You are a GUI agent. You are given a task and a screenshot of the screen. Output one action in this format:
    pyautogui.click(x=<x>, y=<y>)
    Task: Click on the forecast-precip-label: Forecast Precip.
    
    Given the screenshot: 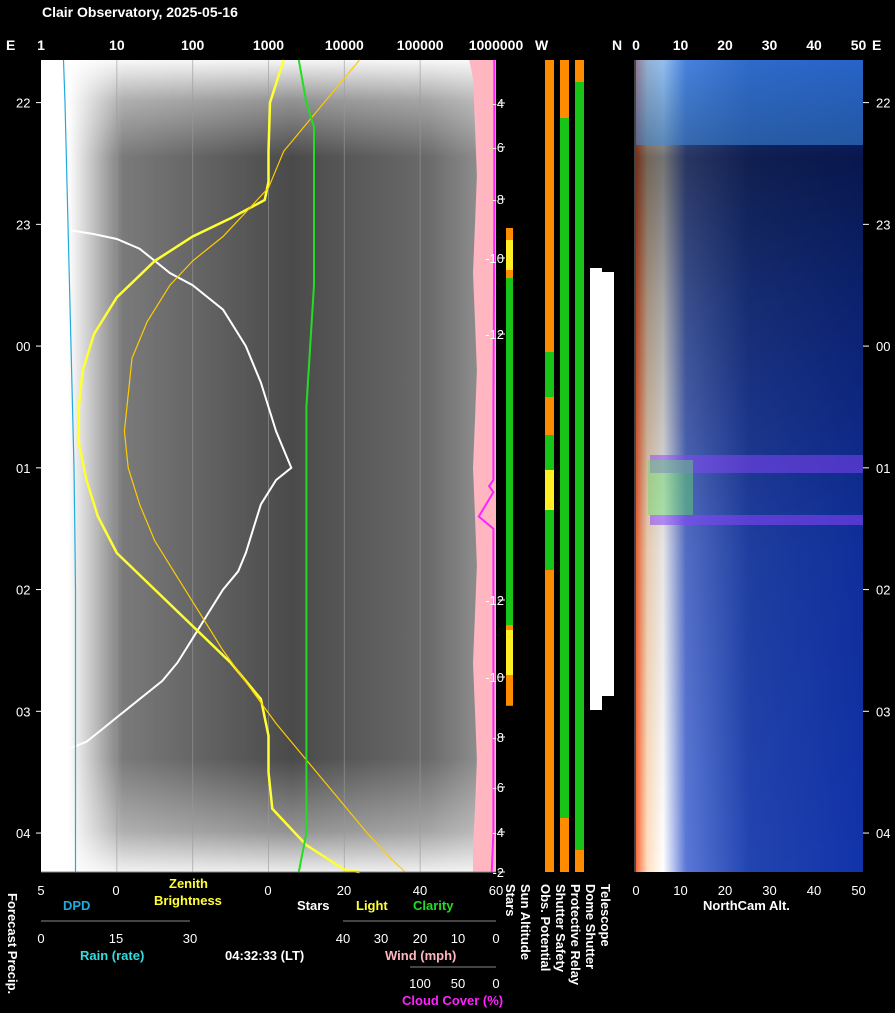 What is the action you would take?
    pyautogui.click(x=12, y=943)
    